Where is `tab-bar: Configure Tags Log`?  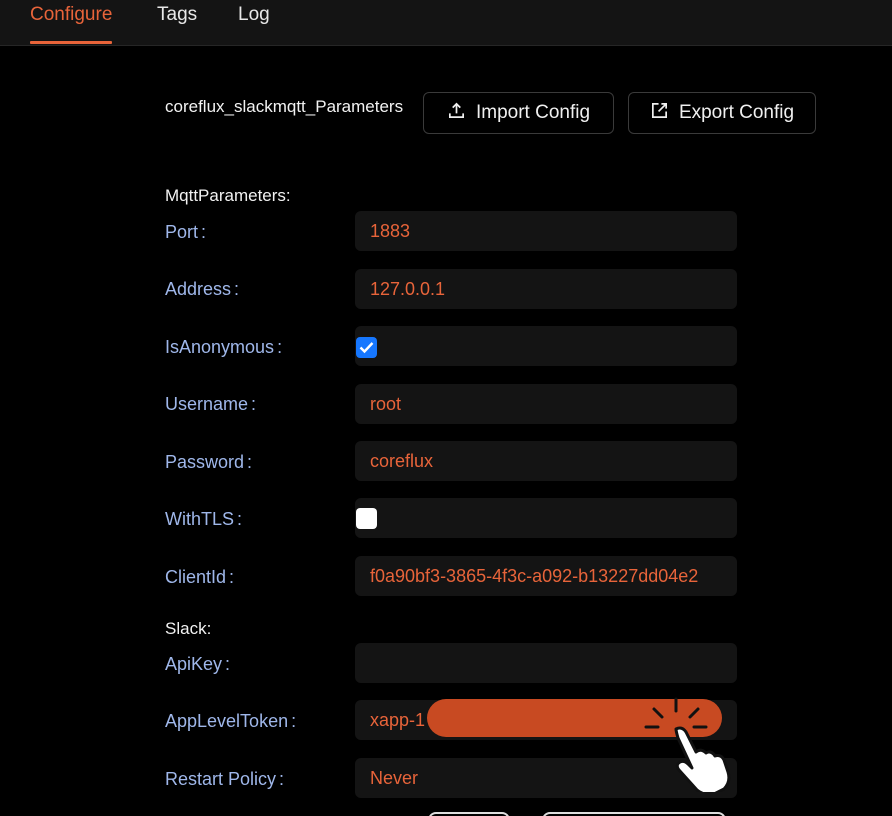
tab-bar: Configure Tags Log is located at coordinates (446, 23).